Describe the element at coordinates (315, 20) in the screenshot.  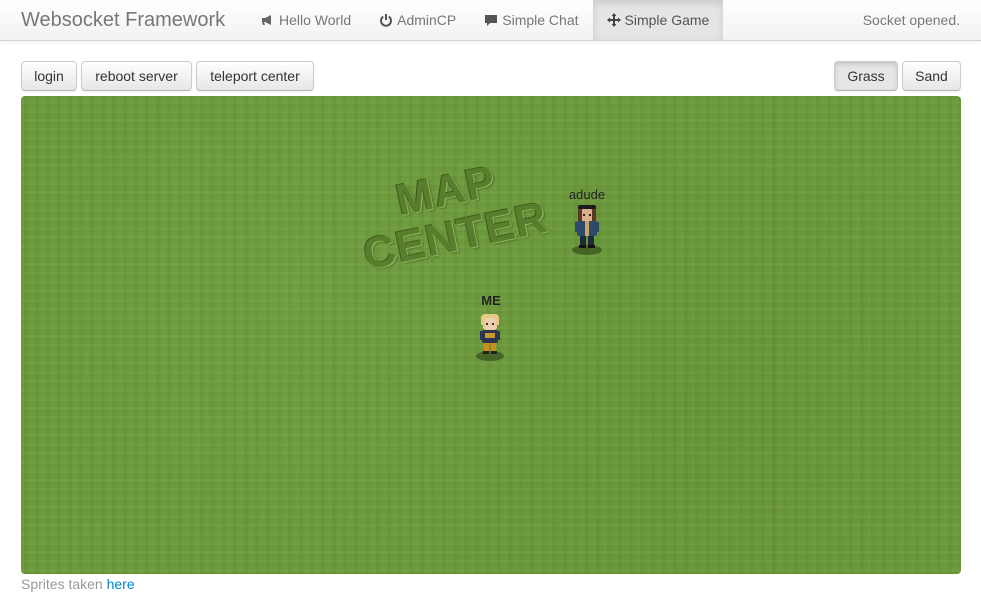
I see `nav-item-label: Hello World` at that location.